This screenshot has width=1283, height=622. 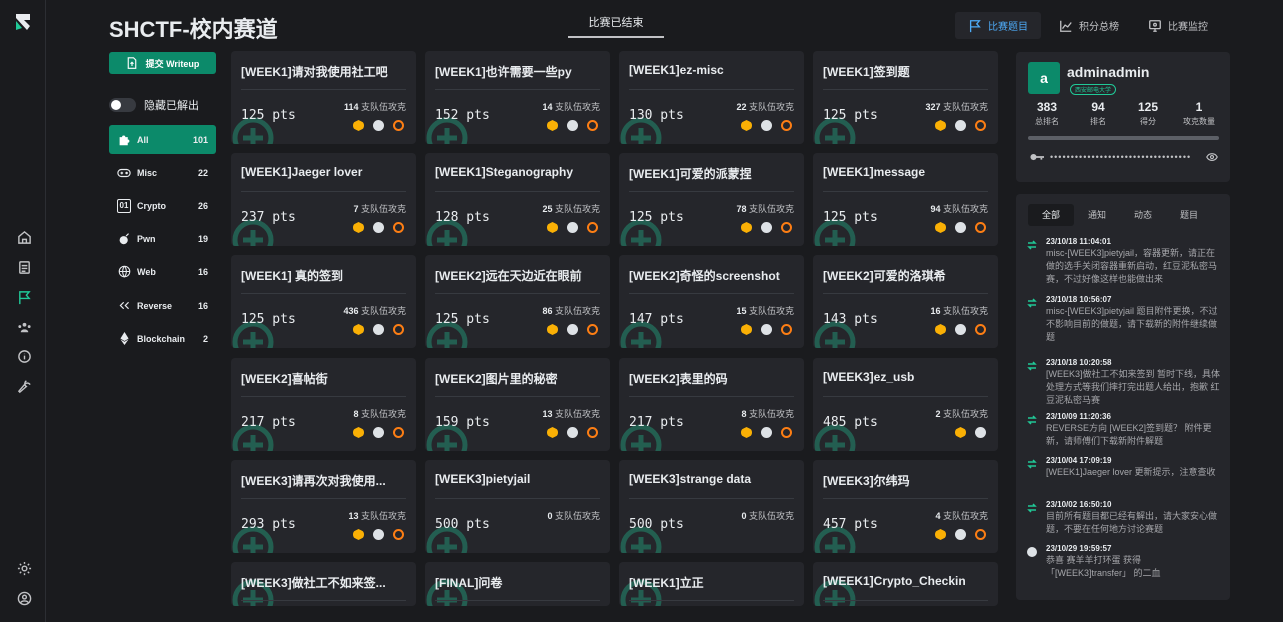 I want to click on nav-challenges: 比赛题目, so click(x=998, y=25).